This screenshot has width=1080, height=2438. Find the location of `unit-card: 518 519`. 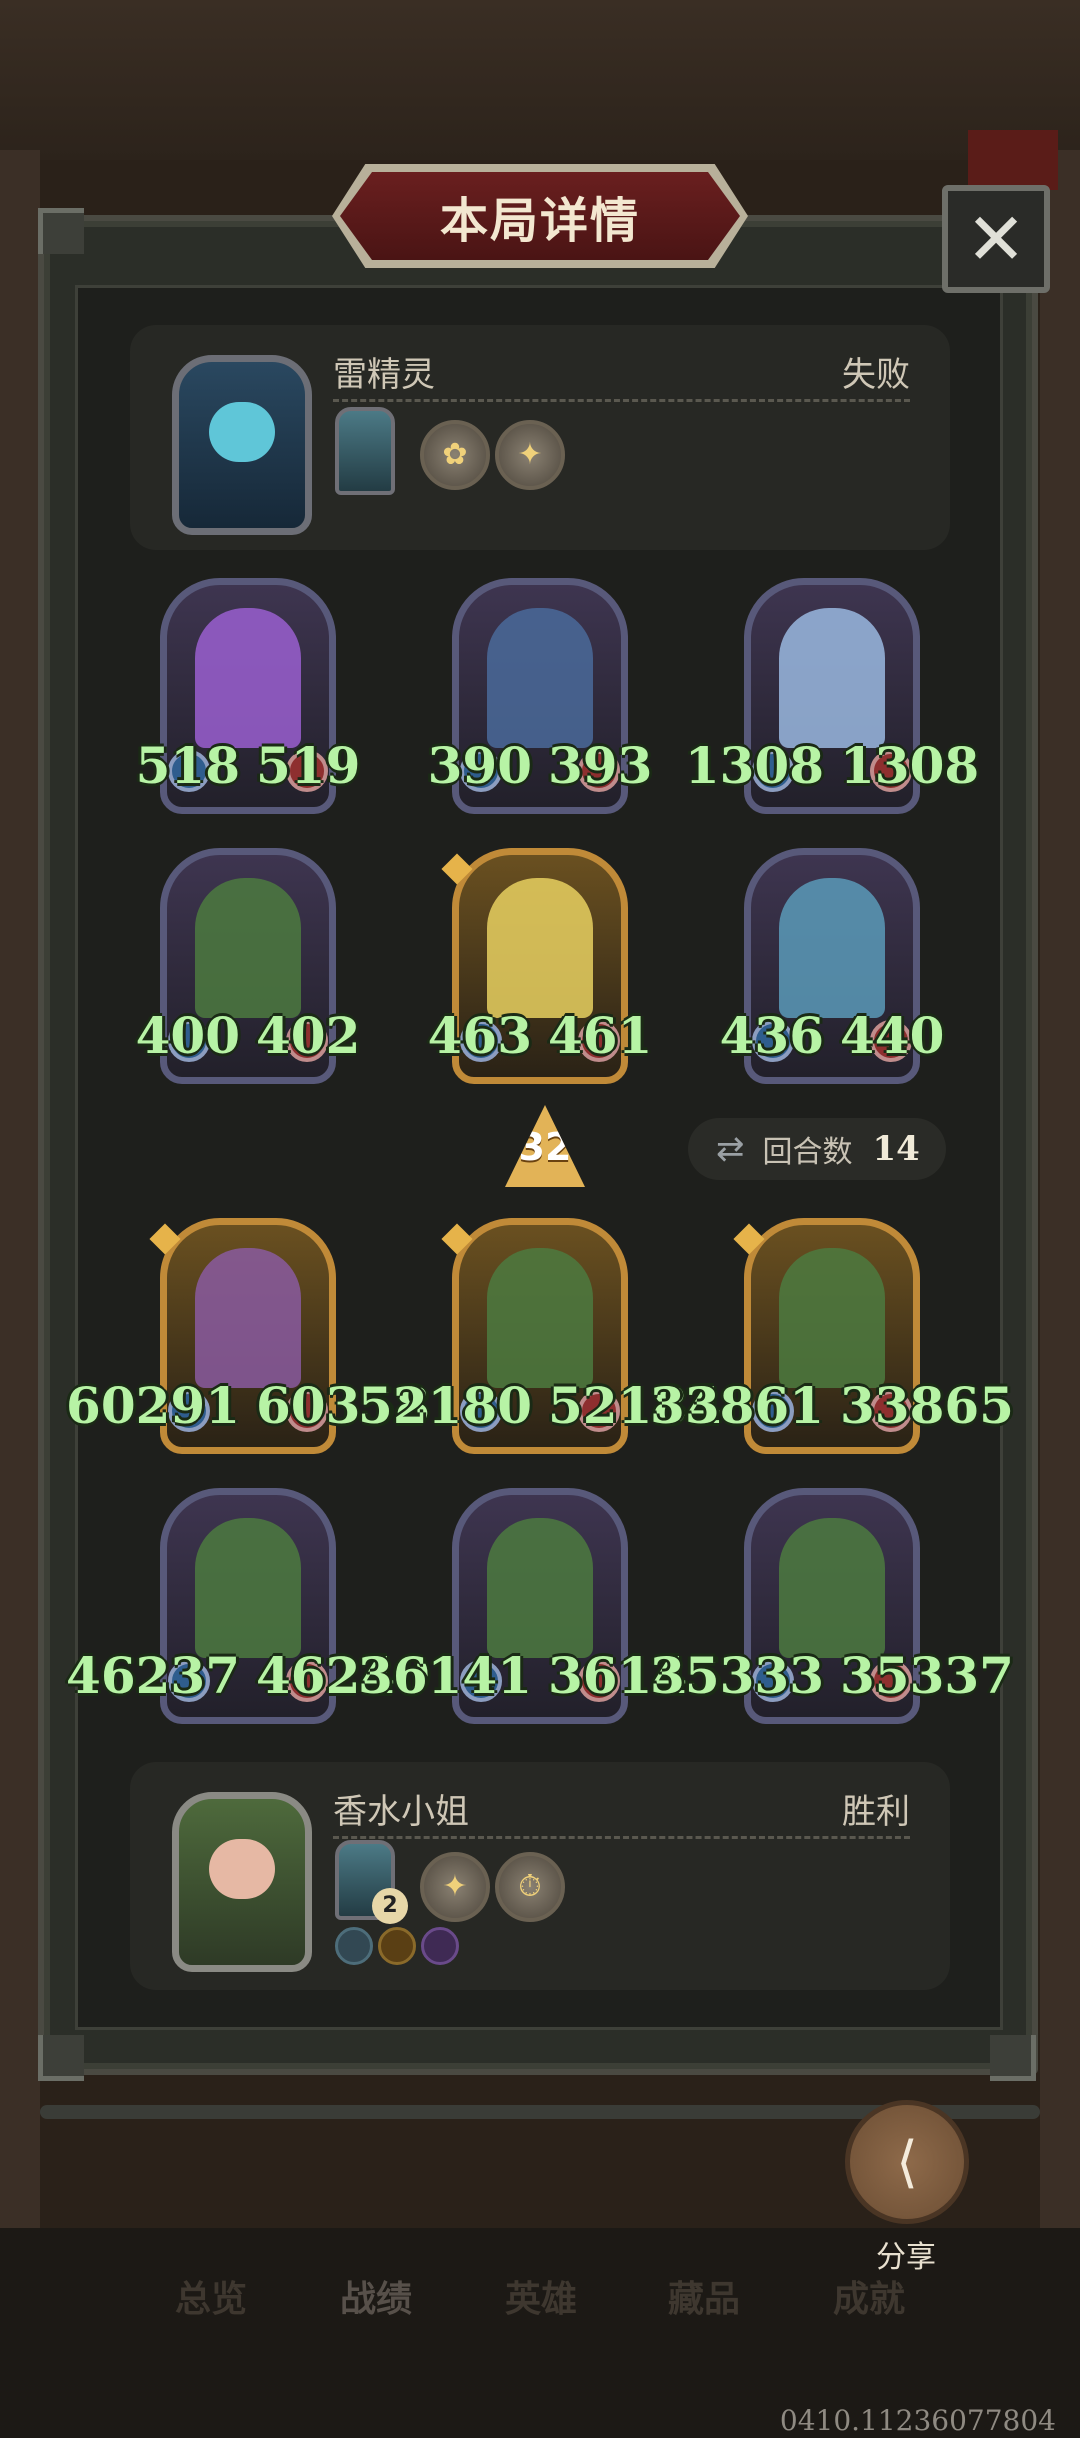

unit-card: 518 519 is located at coordinates (248, 696).